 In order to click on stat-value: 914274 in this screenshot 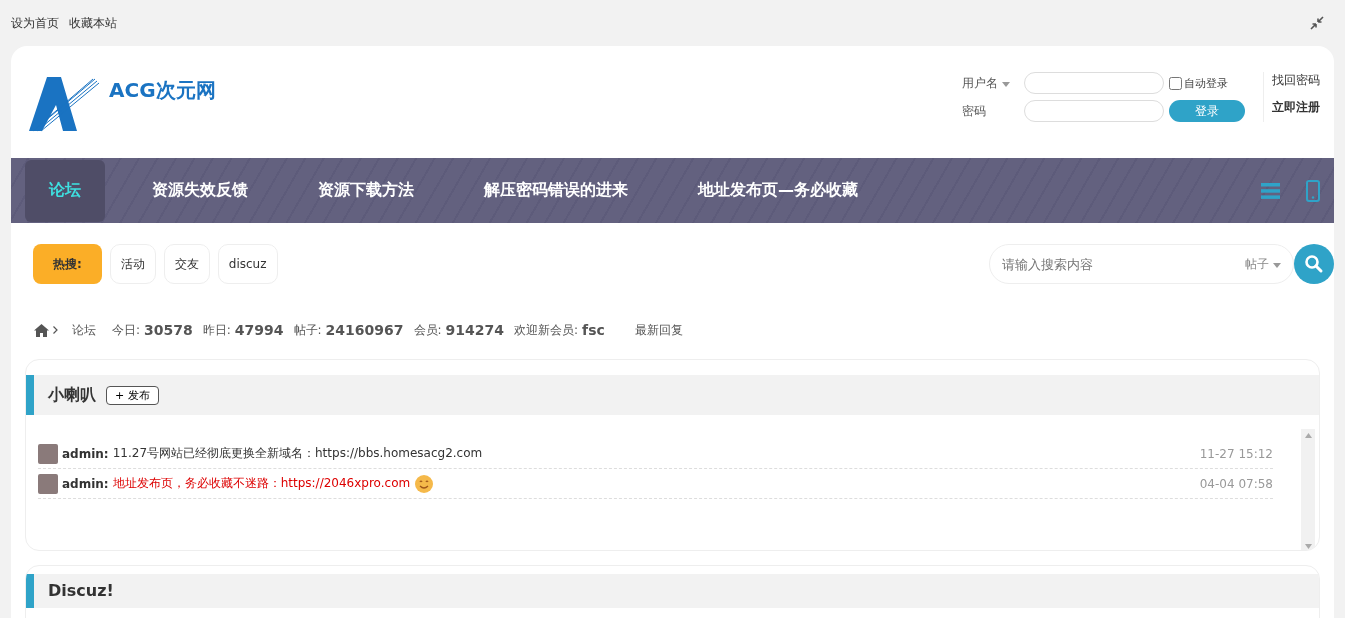, I will do `click(474, 330)`.